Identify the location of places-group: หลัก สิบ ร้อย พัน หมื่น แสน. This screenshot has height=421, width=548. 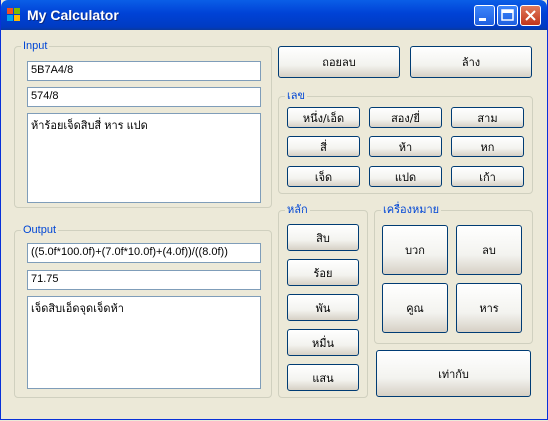
(323, 301).